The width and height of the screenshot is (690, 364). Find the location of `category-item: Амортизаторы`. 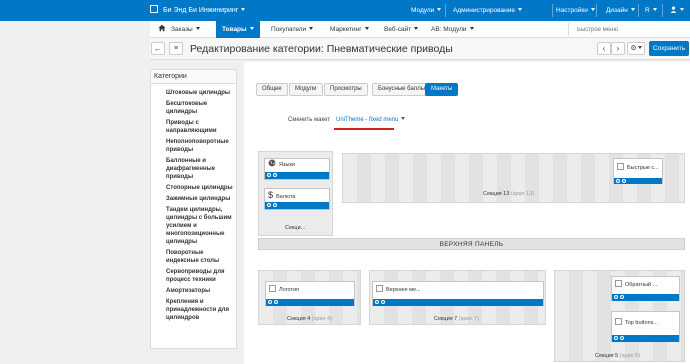

category-item: Амортизаторы is located at coordinates (200, 291).